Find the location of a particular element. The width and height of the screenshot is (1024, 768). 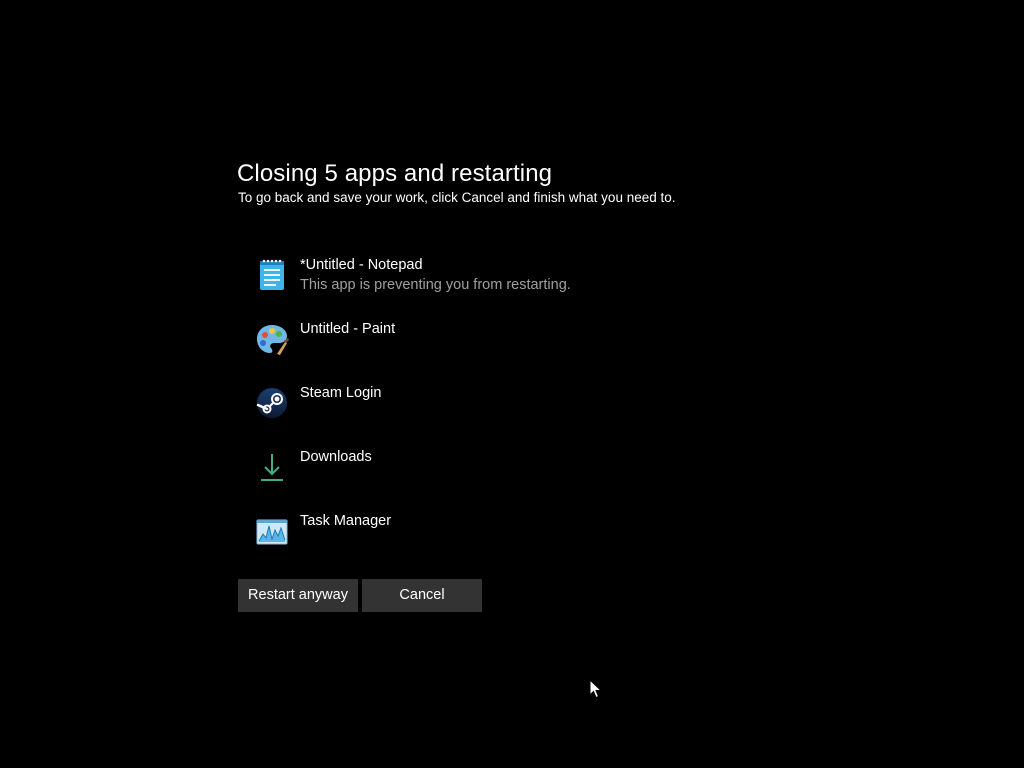

app-name: Downloads is located at coordinates (336, 457).